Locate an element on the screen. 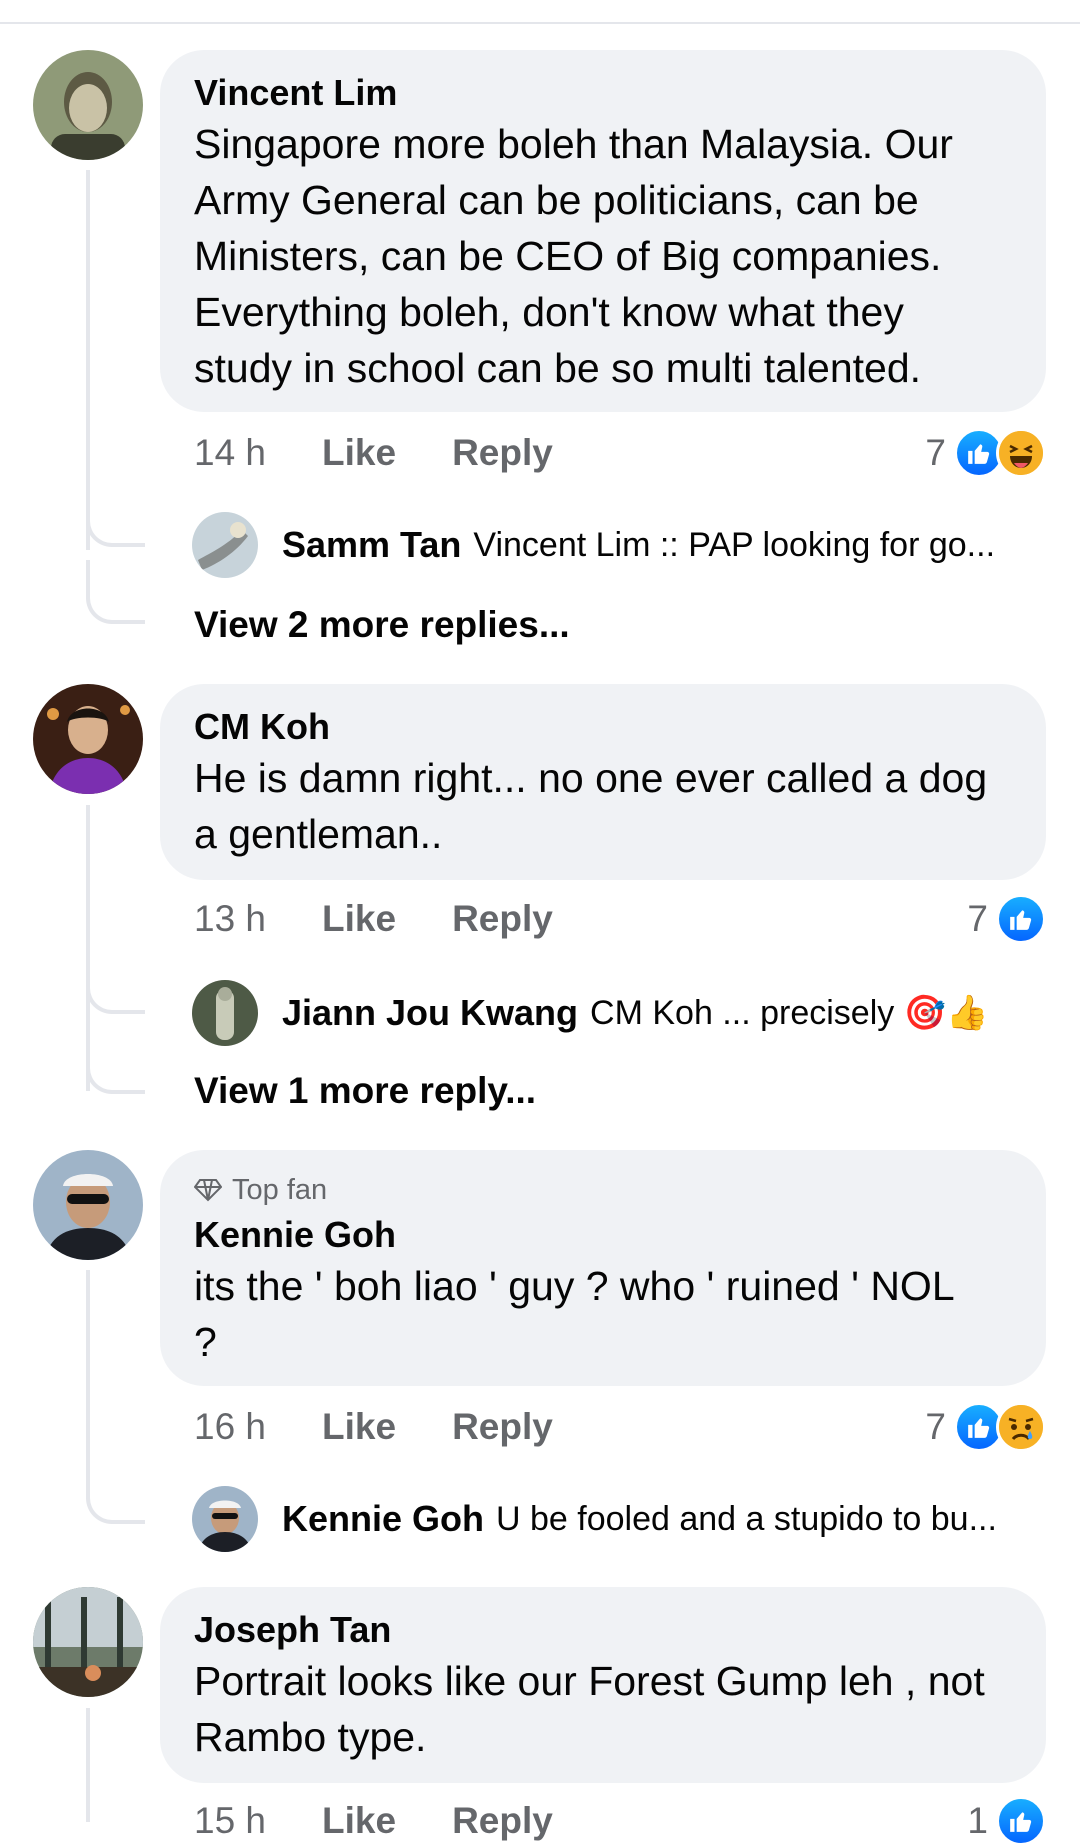  diamond-icon is located at coordinates (208, 1190).